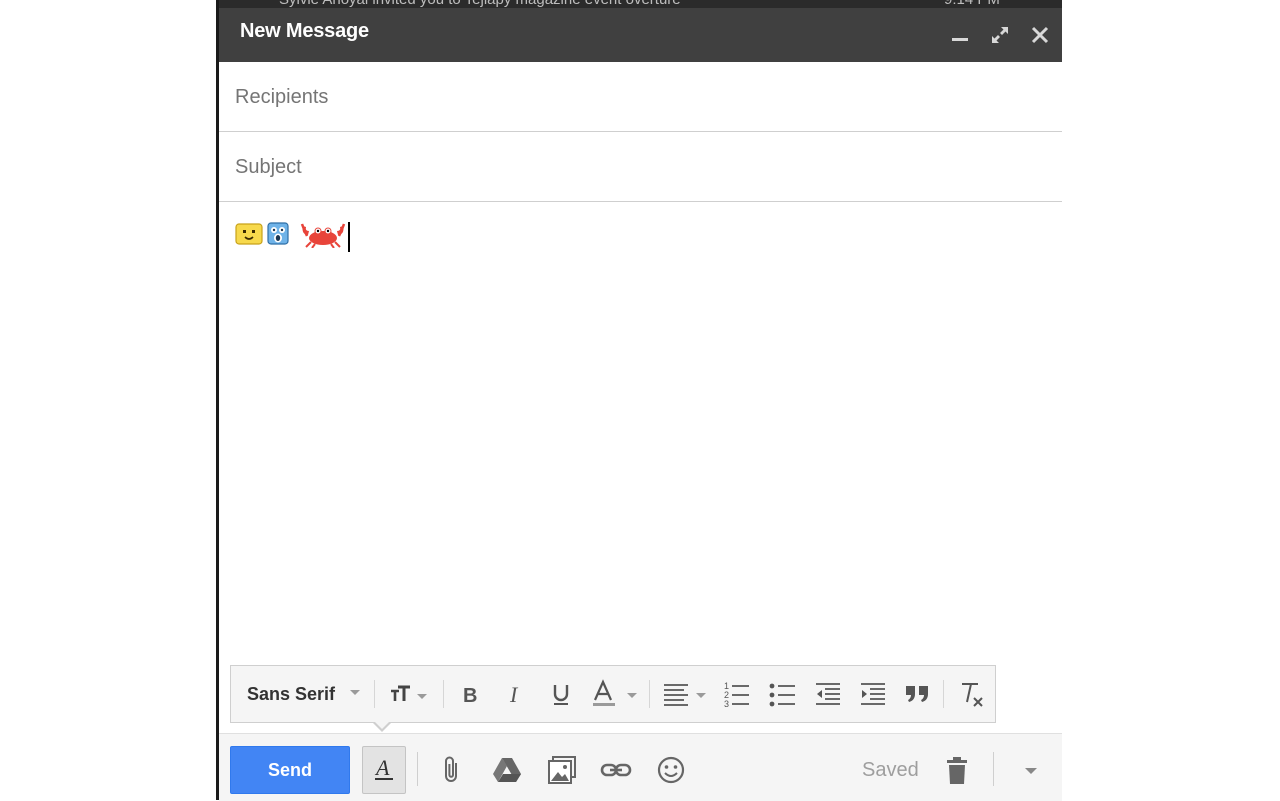 This screenshot has height=801, width=1280. What do you see at coordinates (249, 236) in the screenshot?
I see `smiley-face-emoji-icon` at bounding box center [249, 236].